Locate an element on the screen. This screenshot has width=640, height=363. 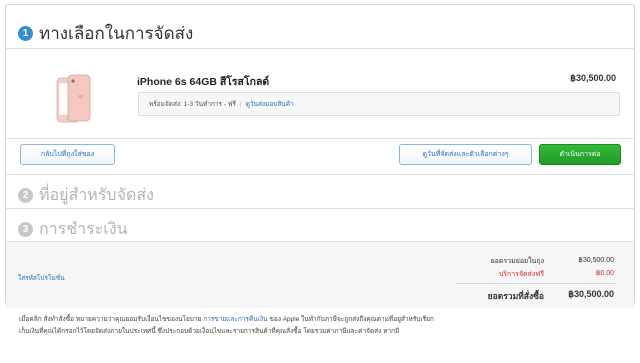
product-name: iPhone 6s 64GB สีโรสโกลด์ is located at coordinates (203, 82).